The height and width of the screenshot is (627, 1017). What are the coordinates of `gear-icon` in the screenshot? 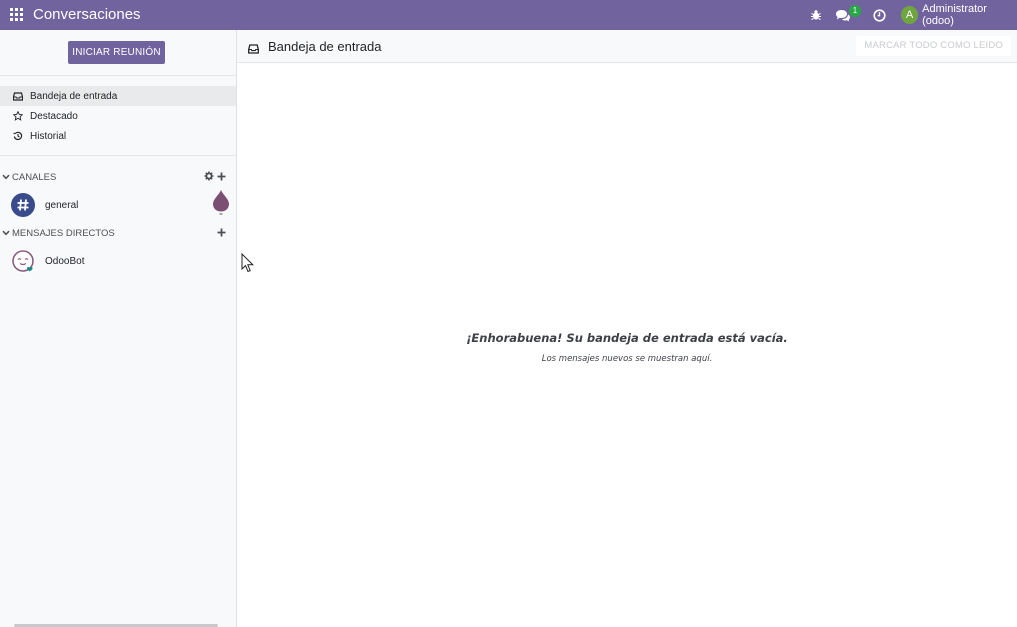 It's located at (209, 176).